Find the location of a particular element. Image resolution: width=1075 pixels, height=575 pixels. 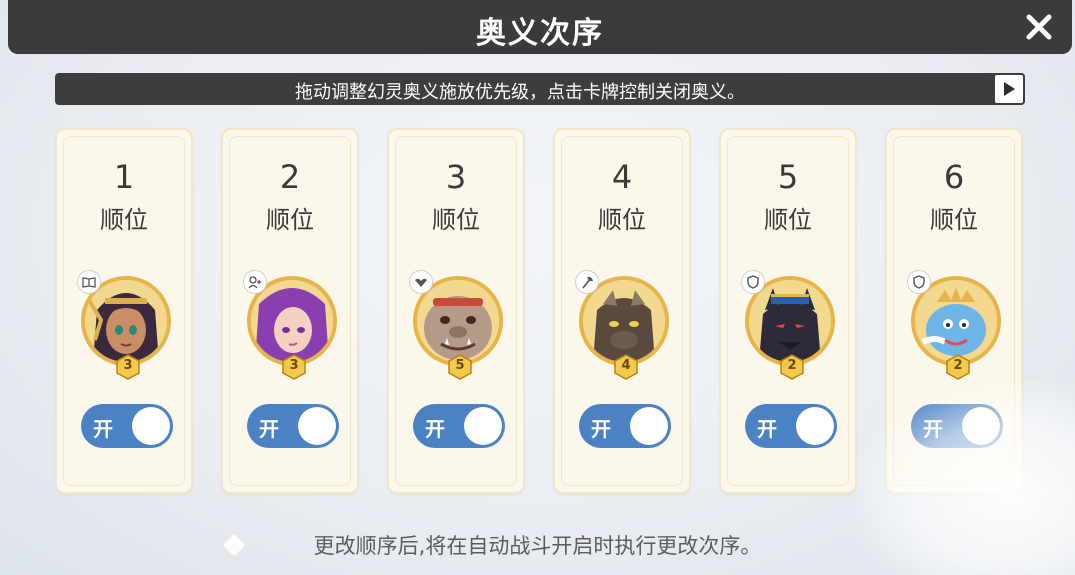

level-value: 4 is located at coordinates (626, 365).